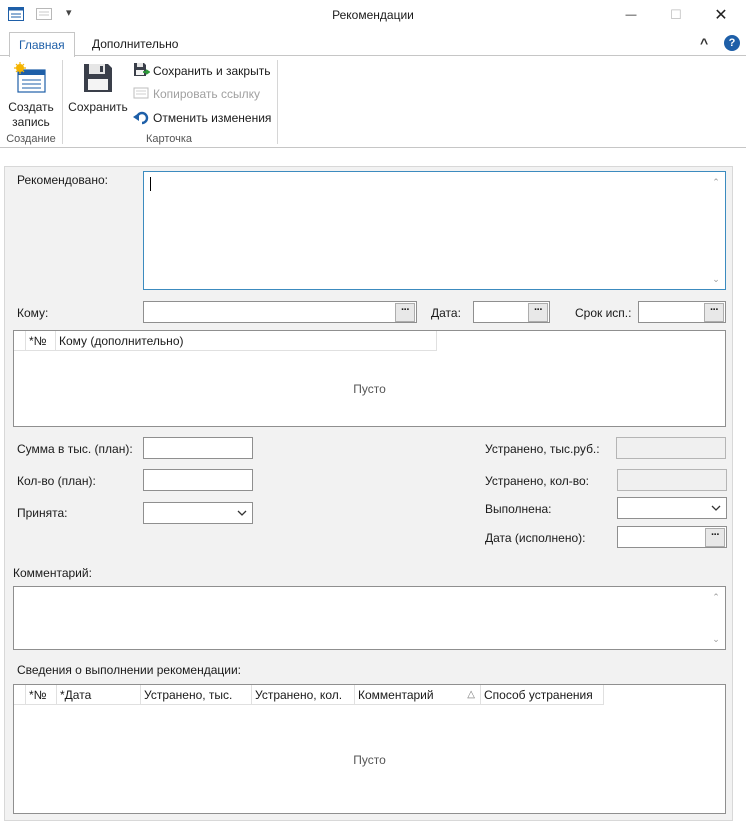  What do you see at coordinates (246, 341) in the screenshot?
I see `column-header: Кому (дополнительно)` at bounding box center [246, 341].